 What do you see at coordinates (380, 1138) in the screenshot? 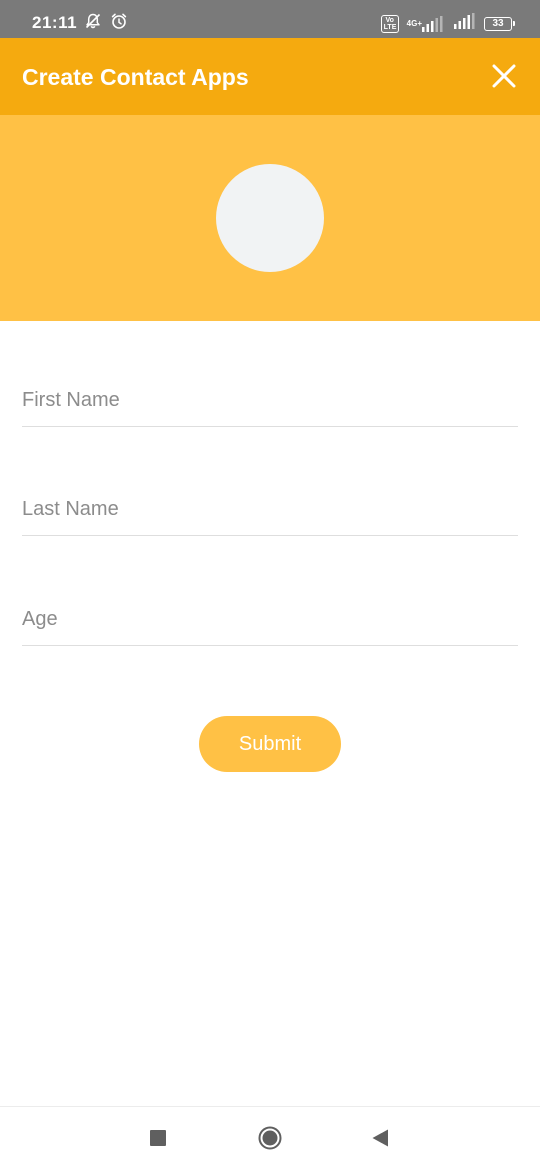
I see `back-icon` at bounding box center [380, 1138].